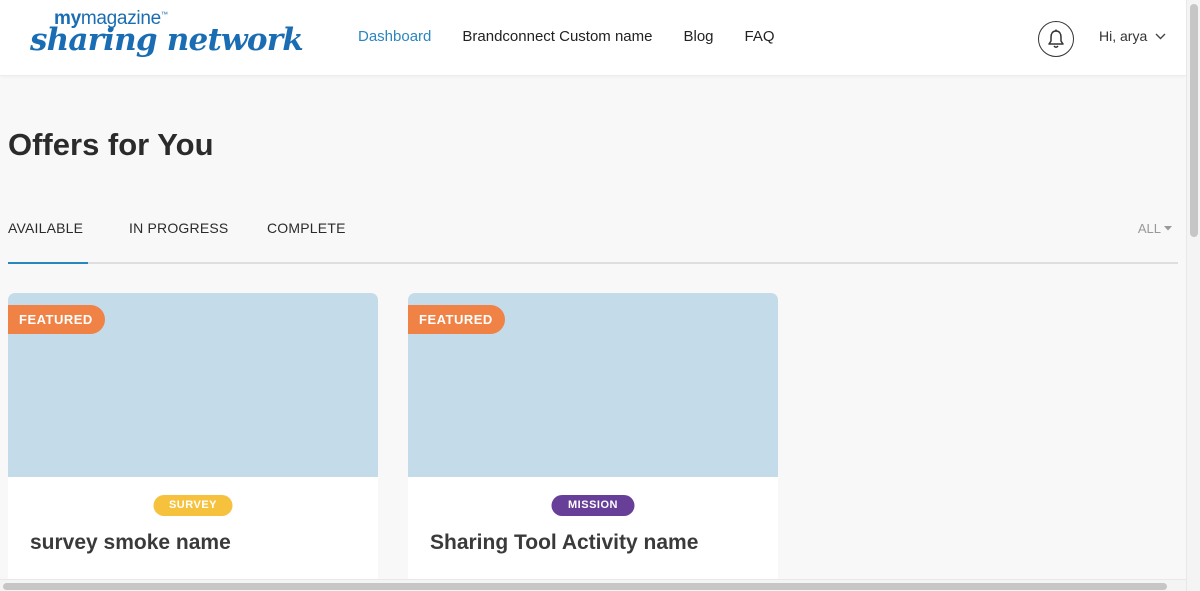 The width and height of the screenshot is (1200, 591). What do you see at coordinates (178, 228) in the screenshot?
I see `tab-in-progress: IN PROGRESS` at bounding box center [178, 228].